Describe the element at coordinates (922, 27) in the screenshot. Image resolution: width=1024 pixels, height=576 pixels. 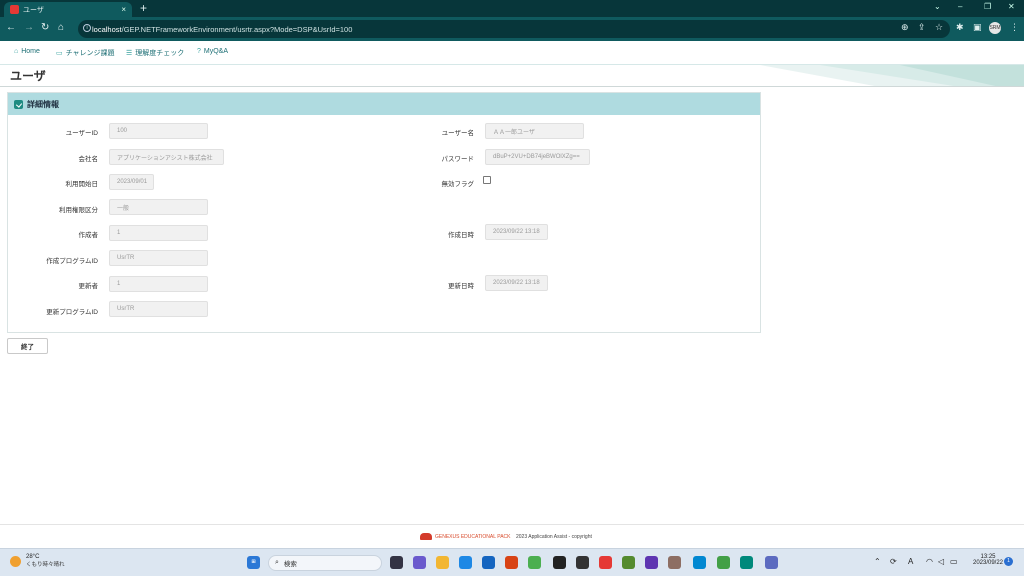
I see `share-icon: ⇪` at that location.